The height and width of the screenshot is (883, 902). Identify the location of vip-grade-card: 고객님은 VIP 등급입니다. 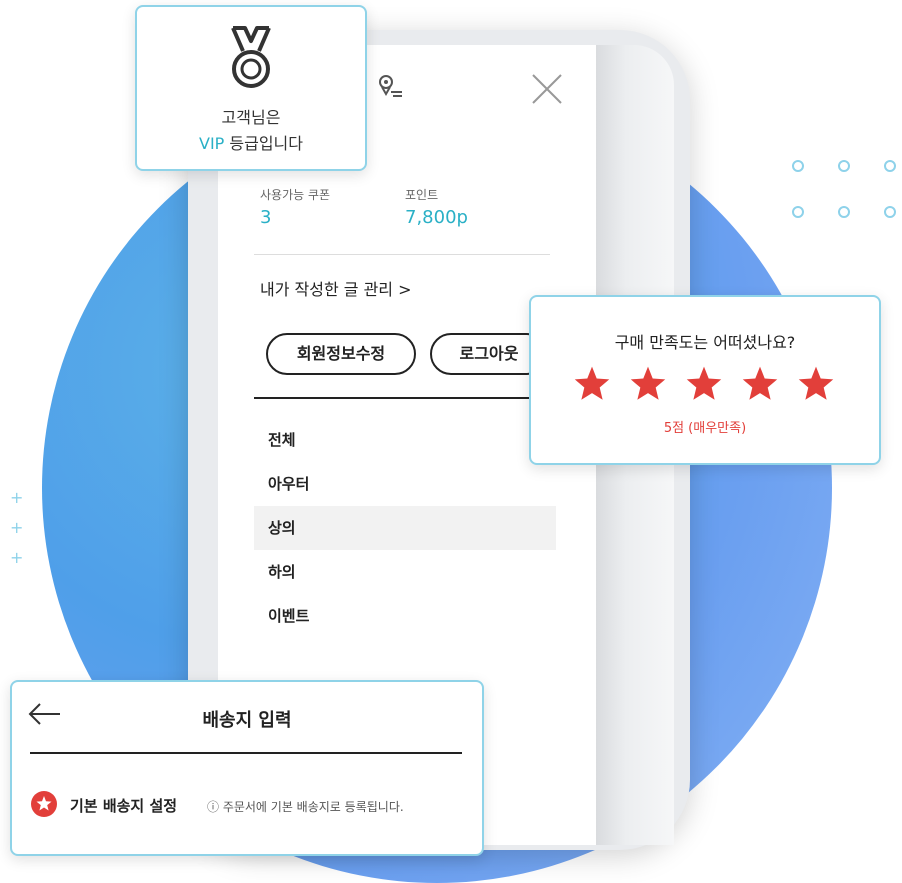
(251, 88).